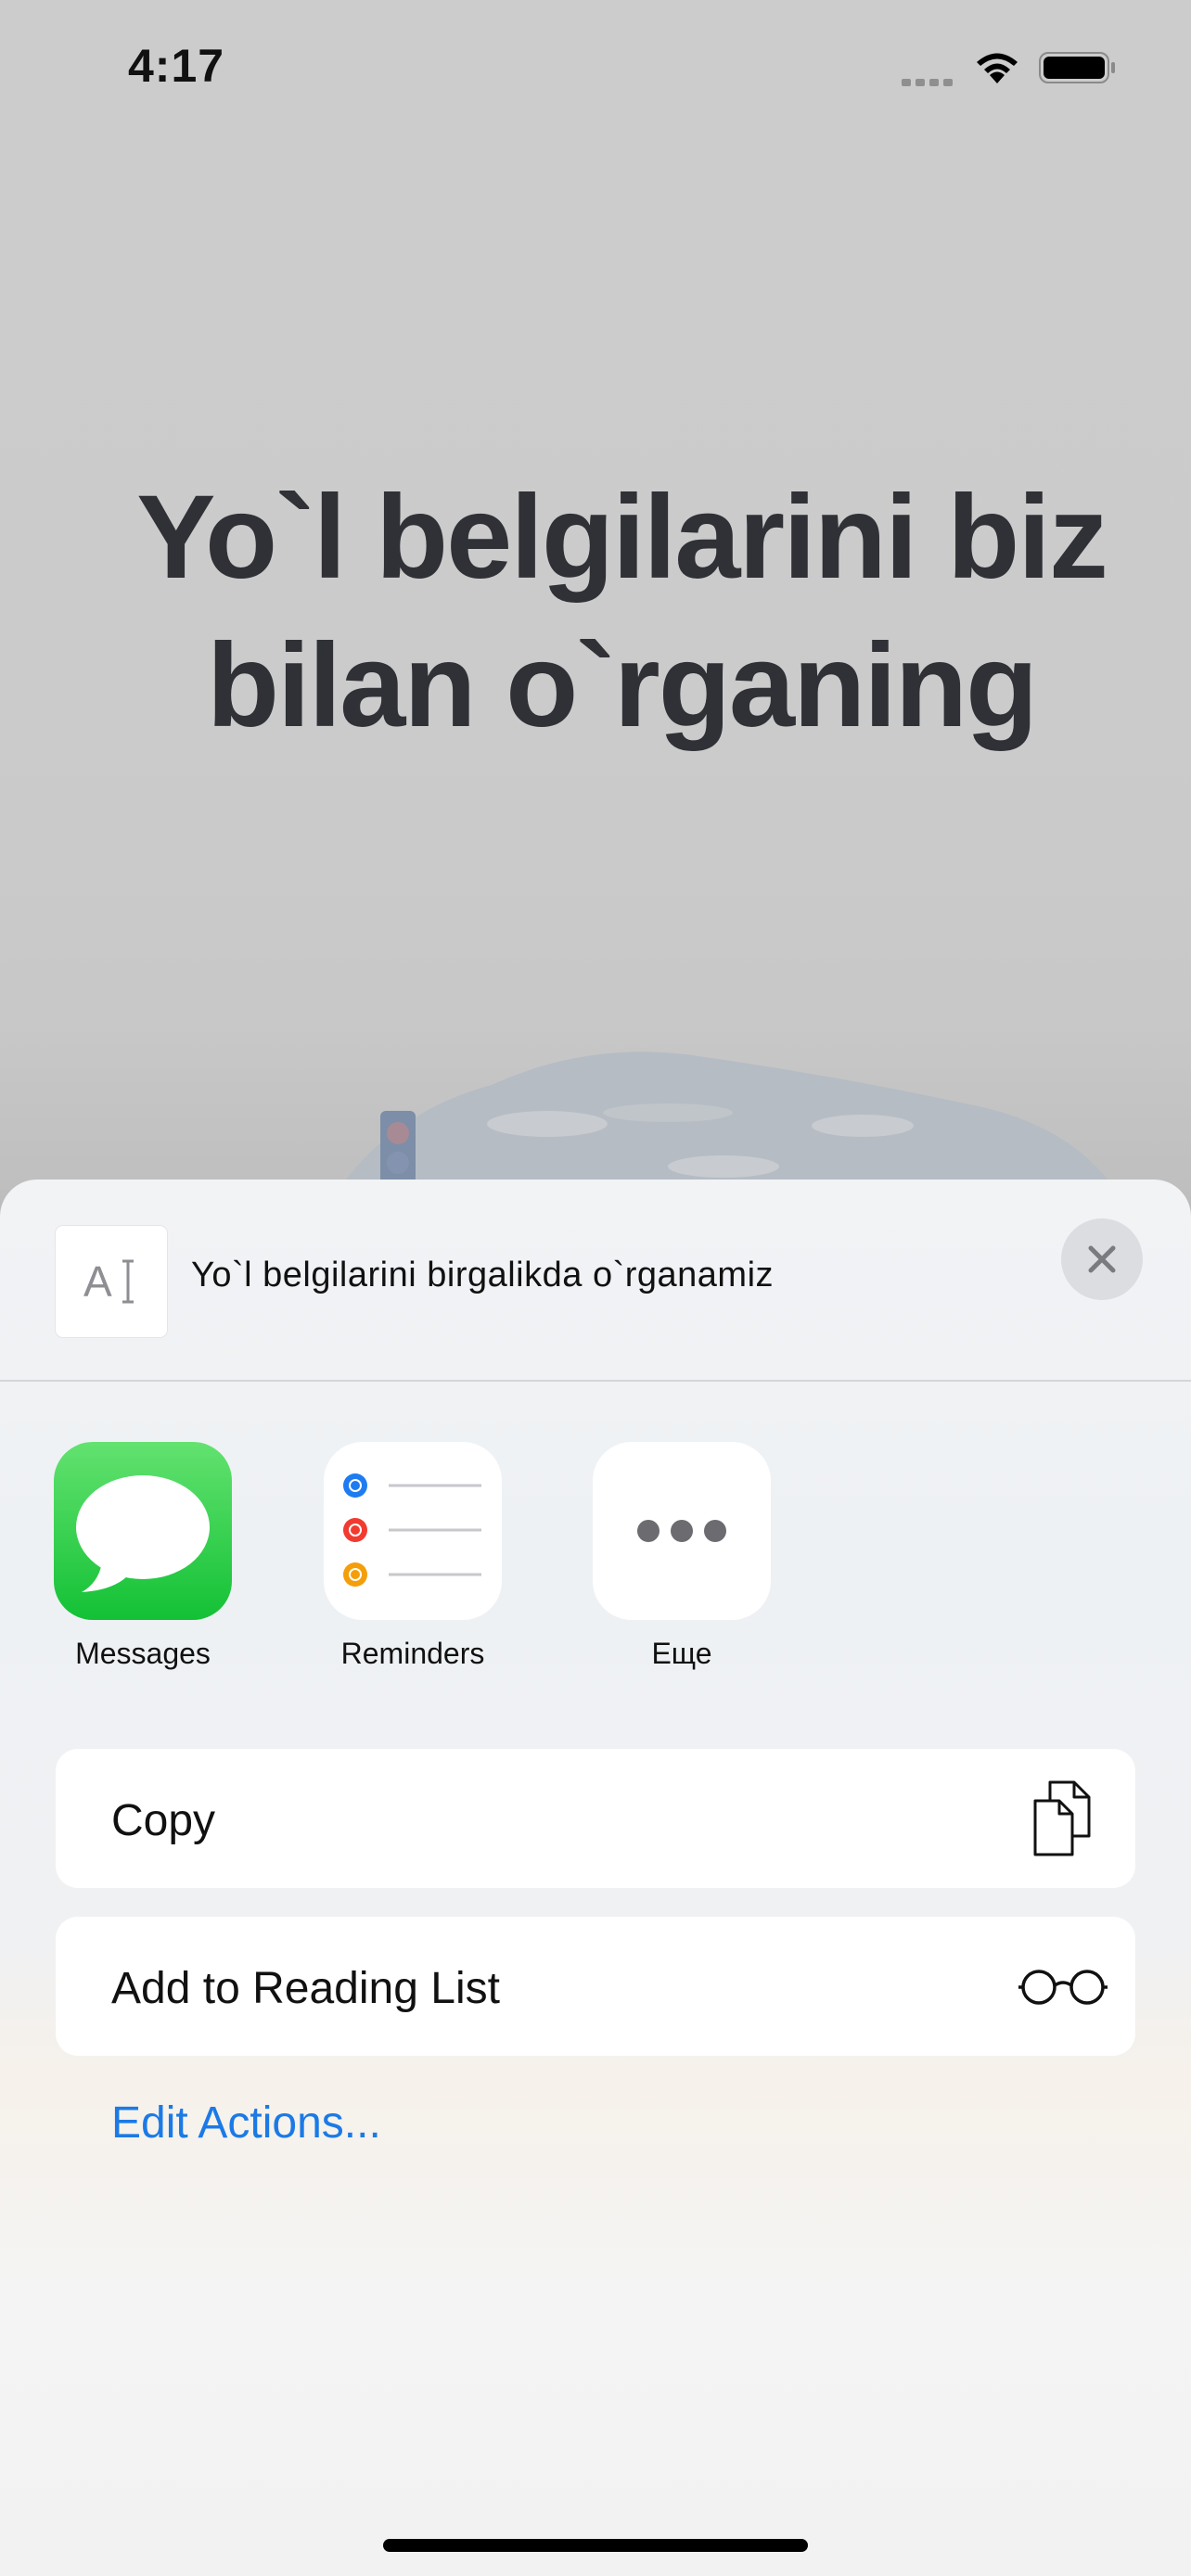 The image size is (1191, 2576). I want to click on wifi-icon, so click(997, 68).